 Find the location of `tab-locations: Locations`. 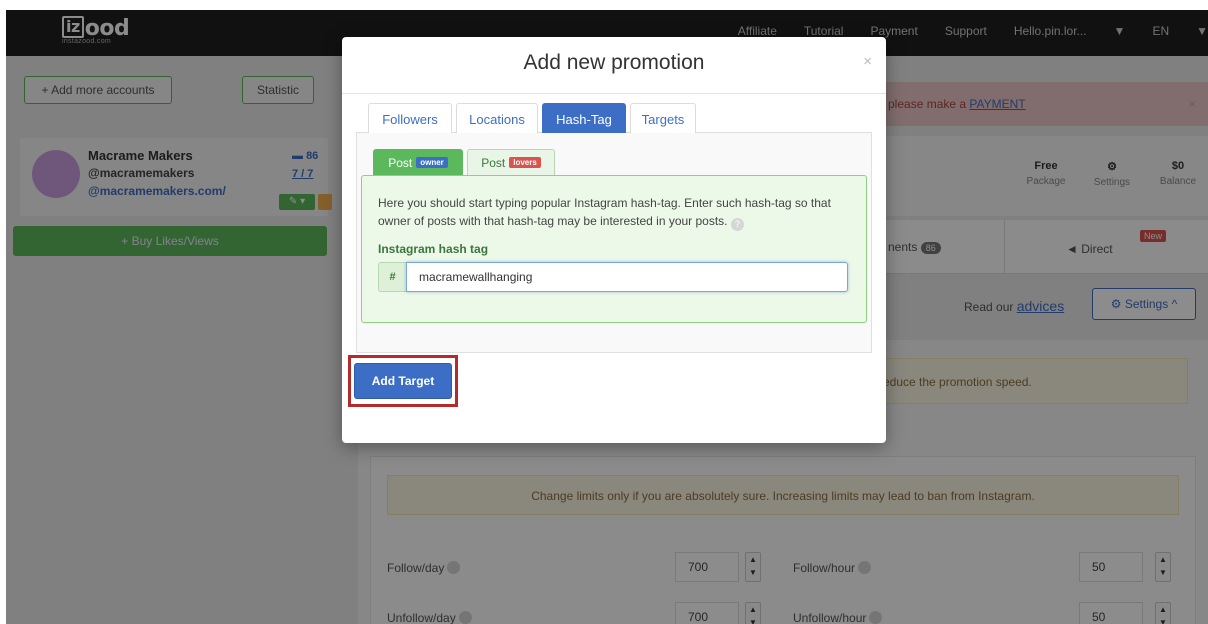

tab-locations: Locations is located at coordinates (497, 118).